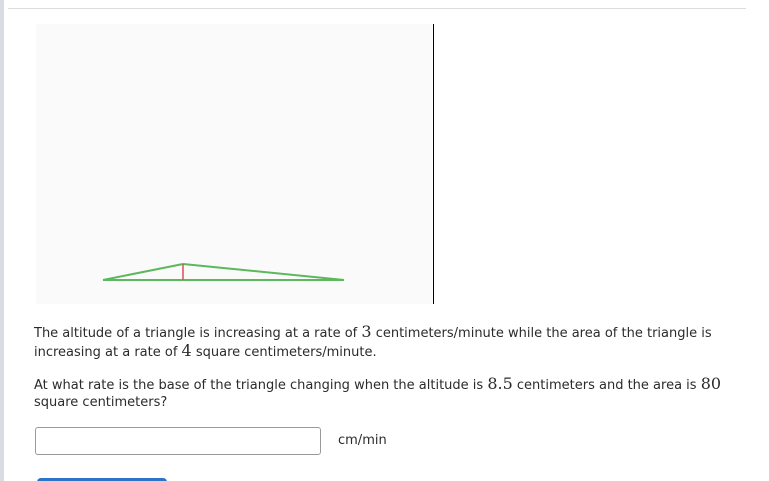 The height and width of the screenshot is (481, 769). What do you see at coordinates (500, 383) in the screenshot?
I see `altitude-value: 8.5` at bounding box center [500, 383].